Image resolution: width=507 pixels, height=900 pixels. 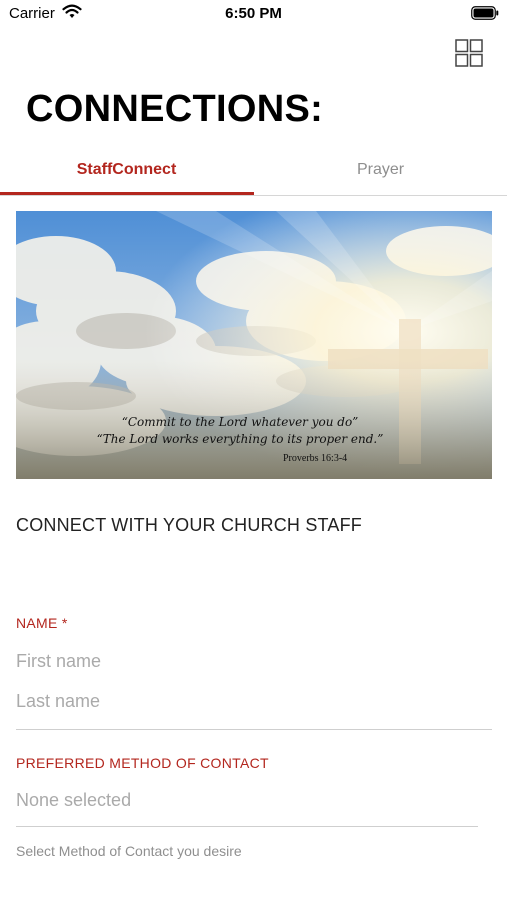 I want to click on grid-menu-button, so click(x=469, y=53).